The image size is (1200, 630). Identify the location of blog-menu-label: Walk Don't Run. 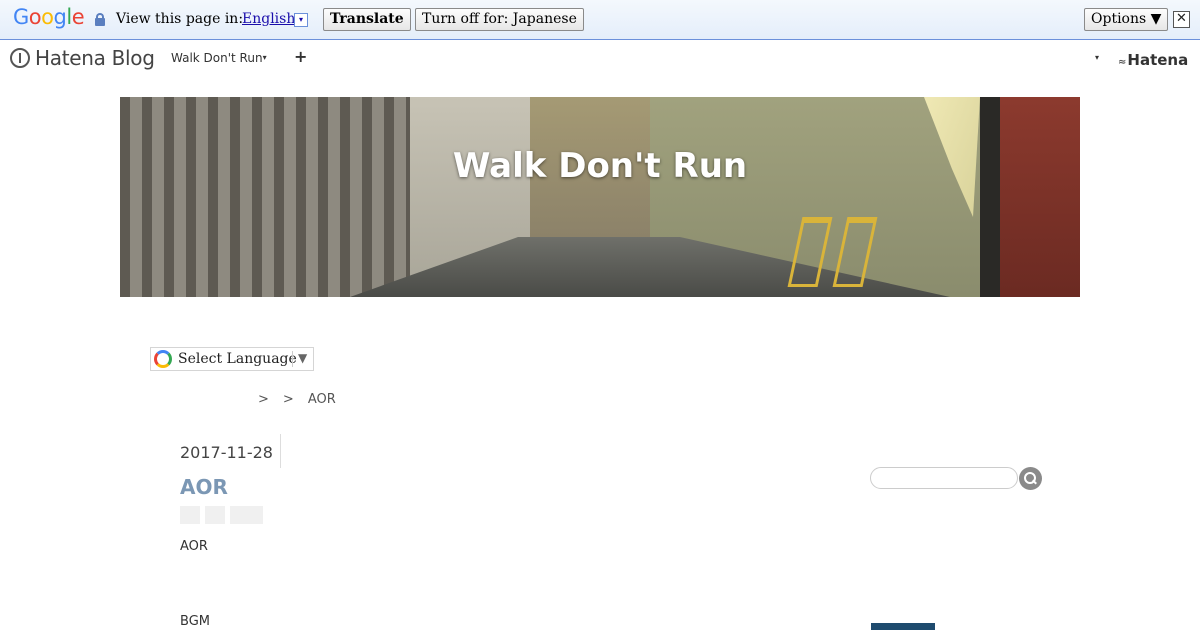
(217, 58).